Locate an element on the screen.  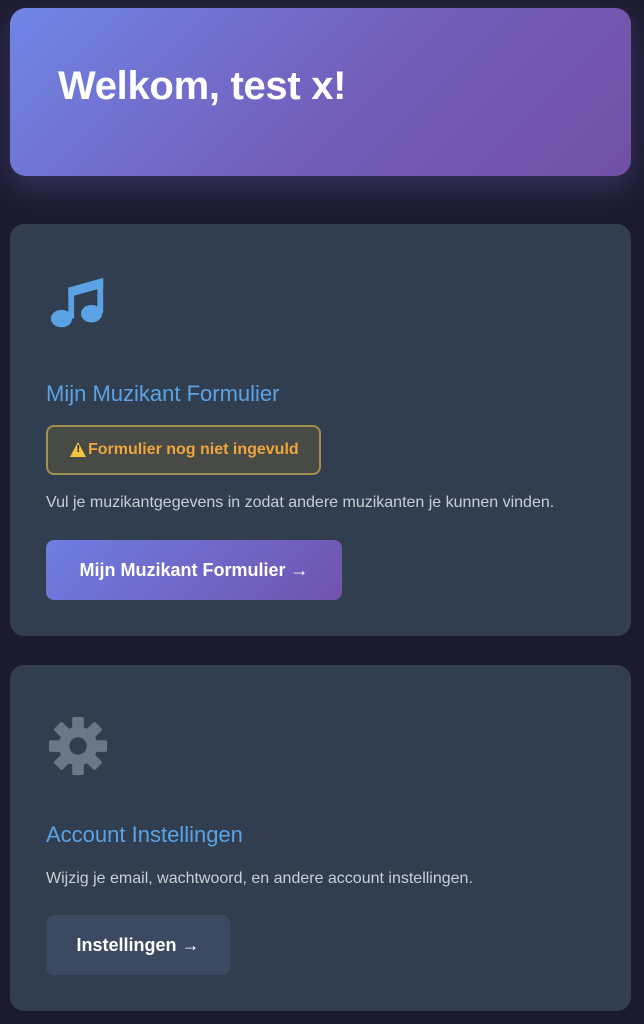
settings-button: Instellingen → is located at coordinates (138, 945).